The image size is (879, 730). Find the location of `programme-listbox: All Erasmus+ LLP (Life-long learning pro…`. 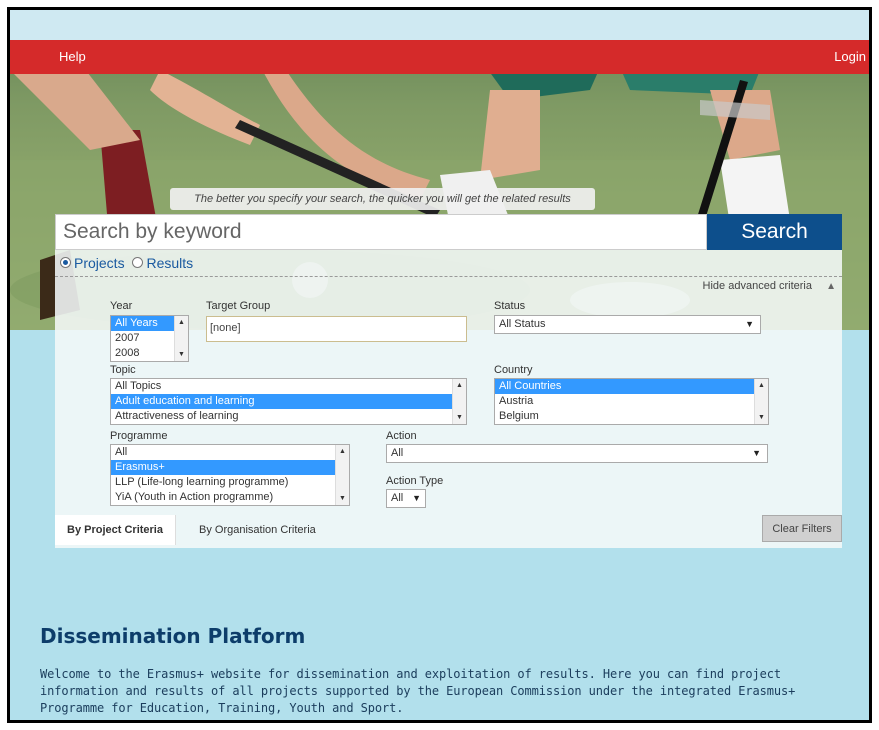

programme-listbox: All Erasmus+ LLP (Life-long learning pro… is located at coordinates (230, 475).